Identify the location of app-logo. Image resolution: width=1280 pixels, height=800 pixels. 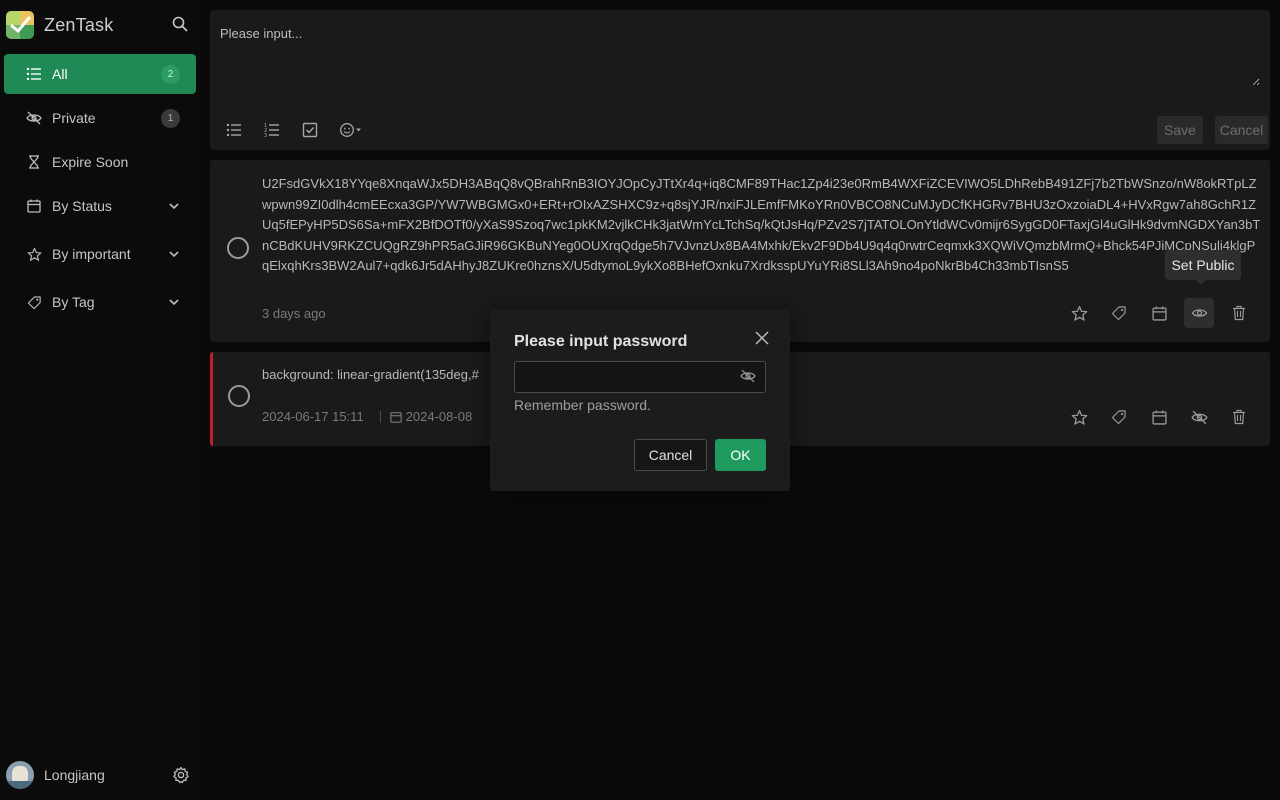
(20, 25).